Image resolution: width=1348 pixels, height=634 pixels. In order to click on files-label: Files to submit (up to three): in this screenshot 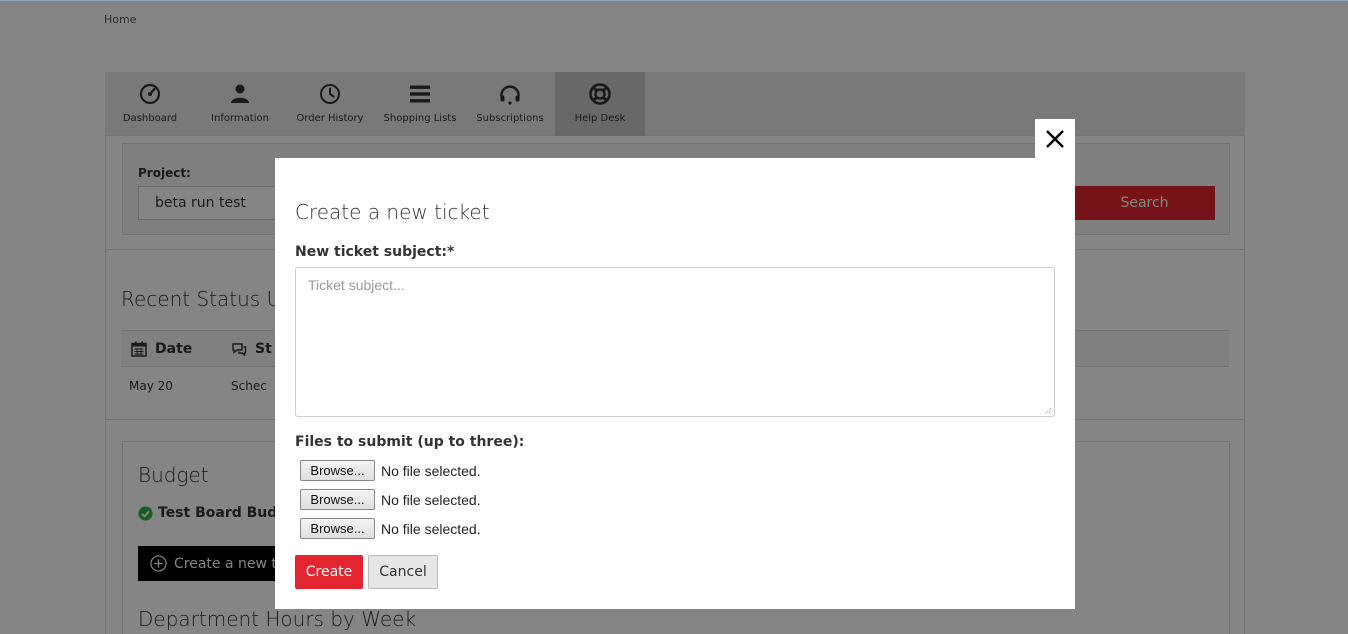, I will do `click(410, 442)`.